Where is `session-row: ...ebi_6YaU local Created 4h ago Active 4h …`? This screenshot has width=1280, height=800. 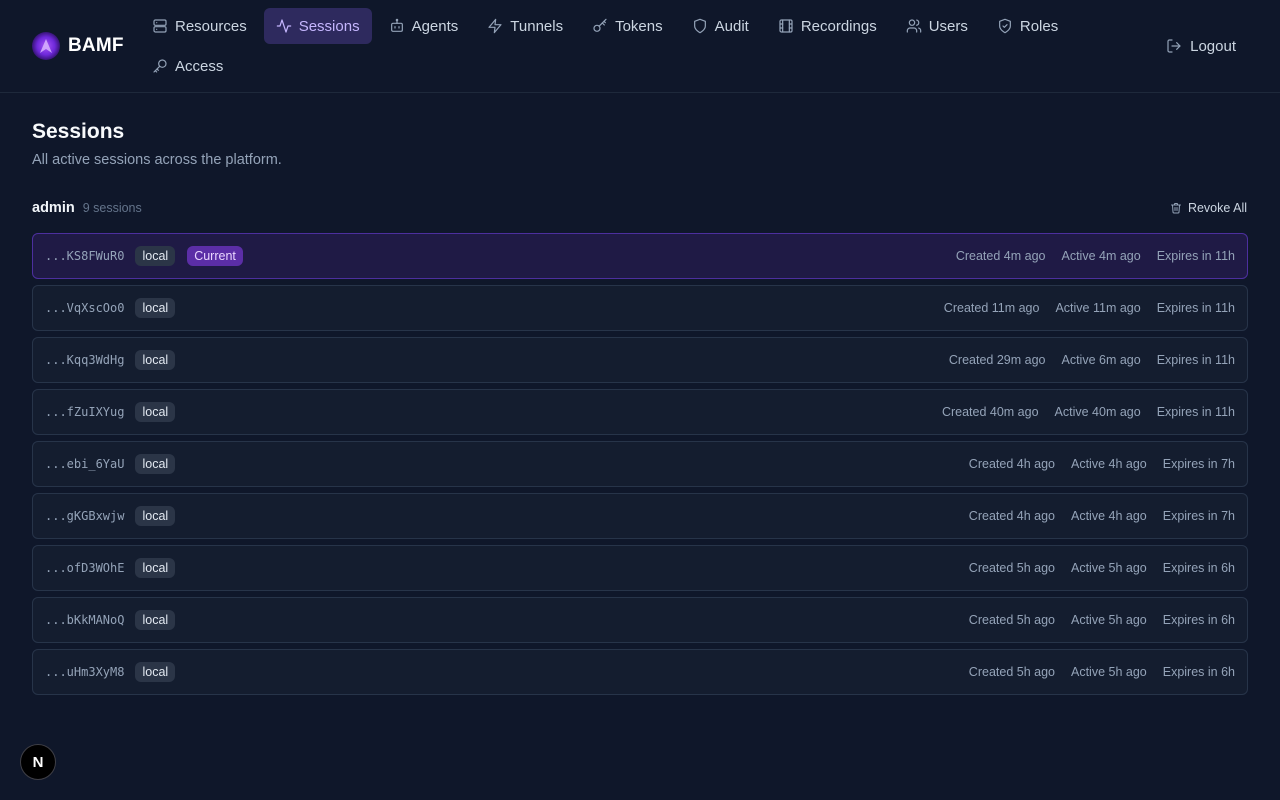
session-row: ...ebi_6YaU local Created 4h ago Active 4h … is located at coordinates (640, 464).